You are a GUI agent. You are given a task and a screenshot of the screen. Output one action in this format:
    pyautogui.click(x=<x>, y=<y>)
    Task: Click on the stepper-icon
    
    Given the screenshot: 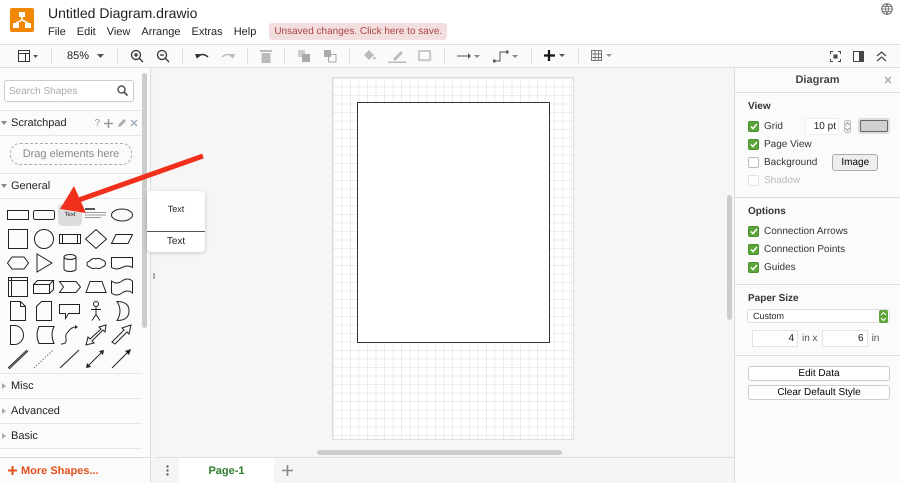 What is the action you would take?
    pyautogui.click(x=847, y=126)
    